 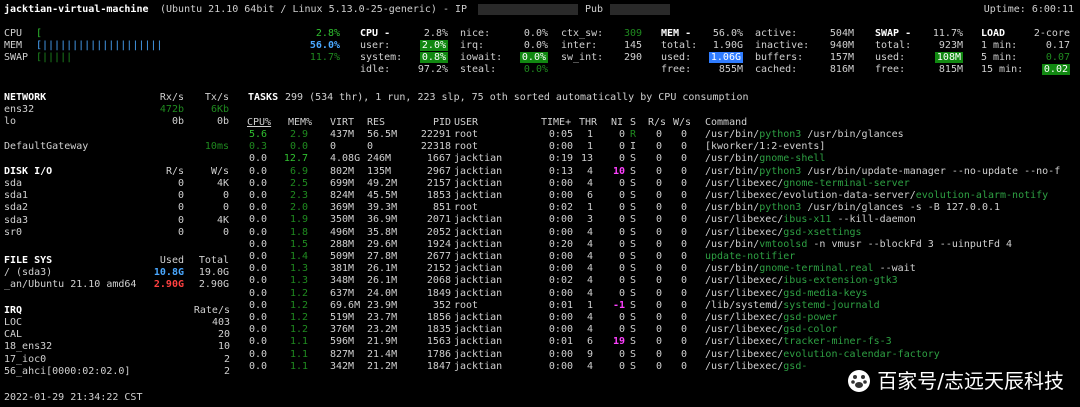 I want to click on proc-res: 29.6M, so click(x=382, y=244).